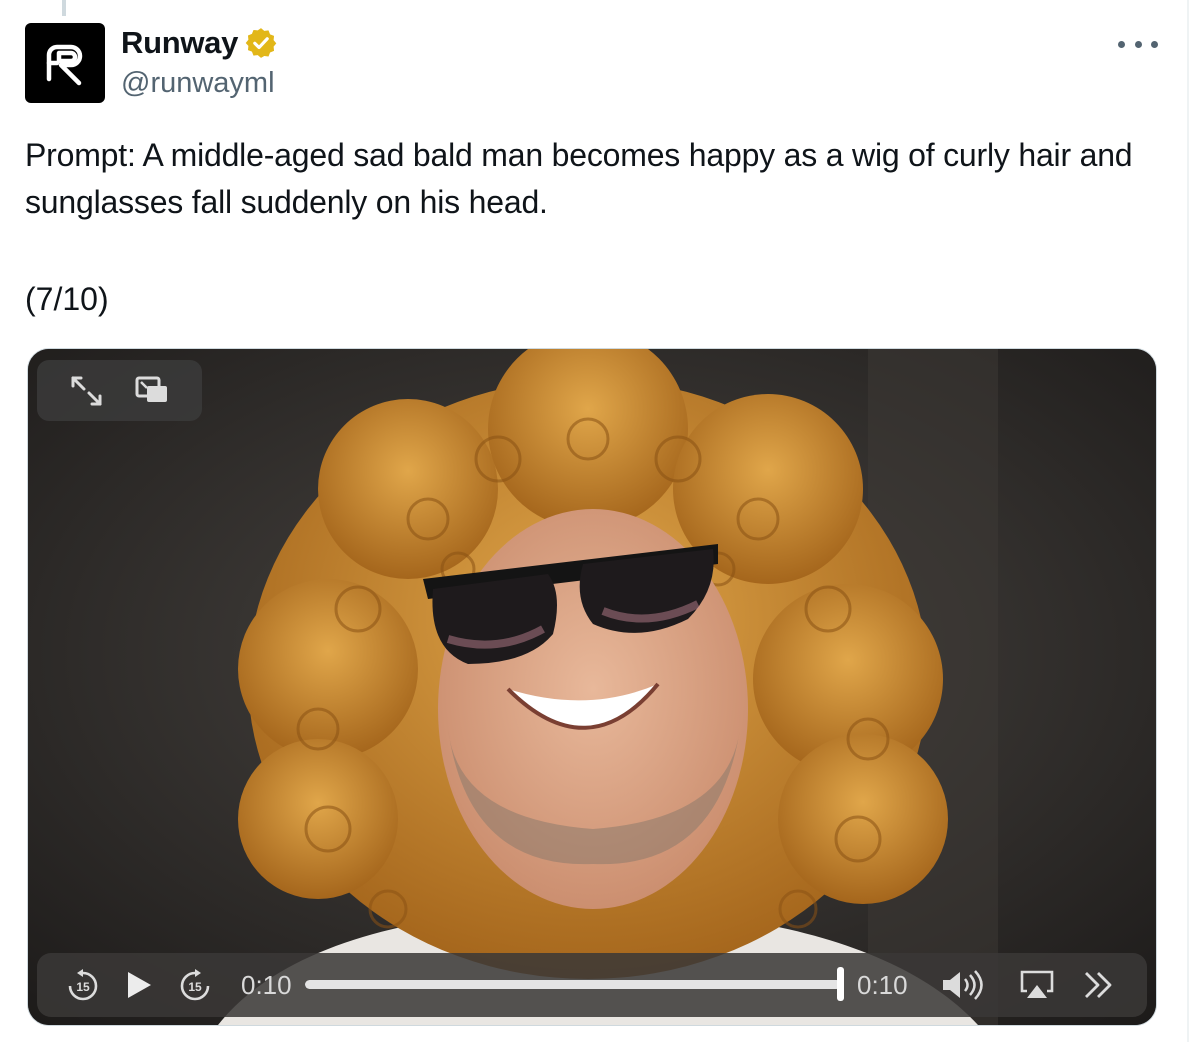 The height and width of the screenshot is (1042, 1194). I want to click on picture-in-picture-icon, so click(151, 389).